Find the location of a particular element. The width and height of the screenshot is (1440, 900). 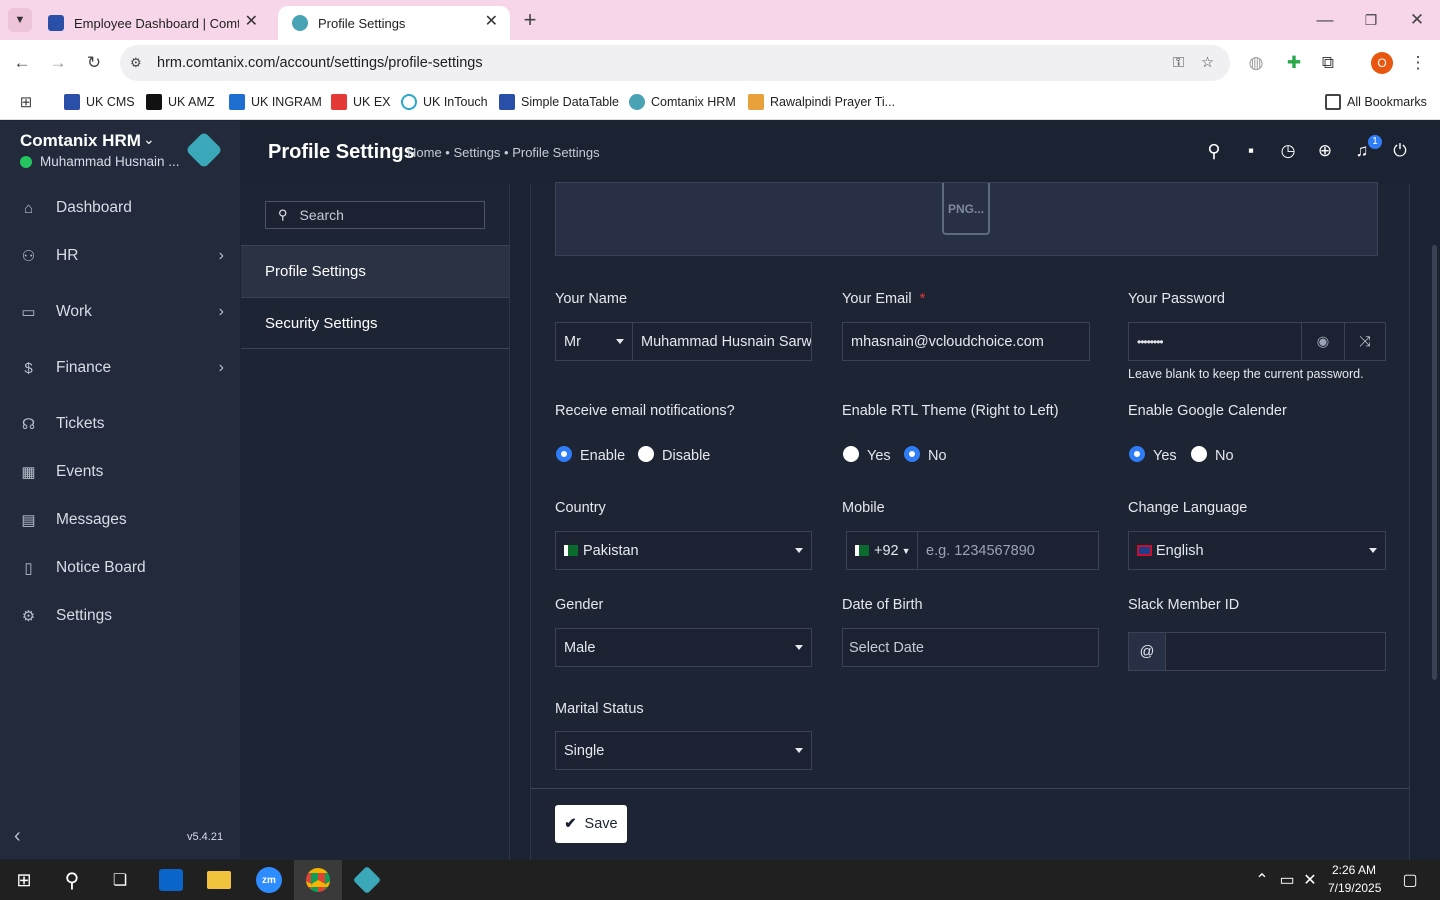

comtanix-app-icon is located at coordinates (367, 880).